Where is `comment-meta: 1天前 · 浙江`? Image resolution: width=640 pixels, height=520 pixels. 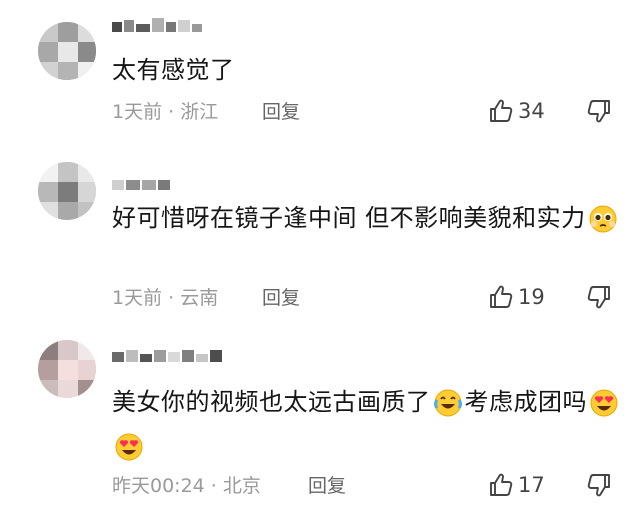 comment-meta: 1天前 · 浙江 is located at coordinates (165, 112).